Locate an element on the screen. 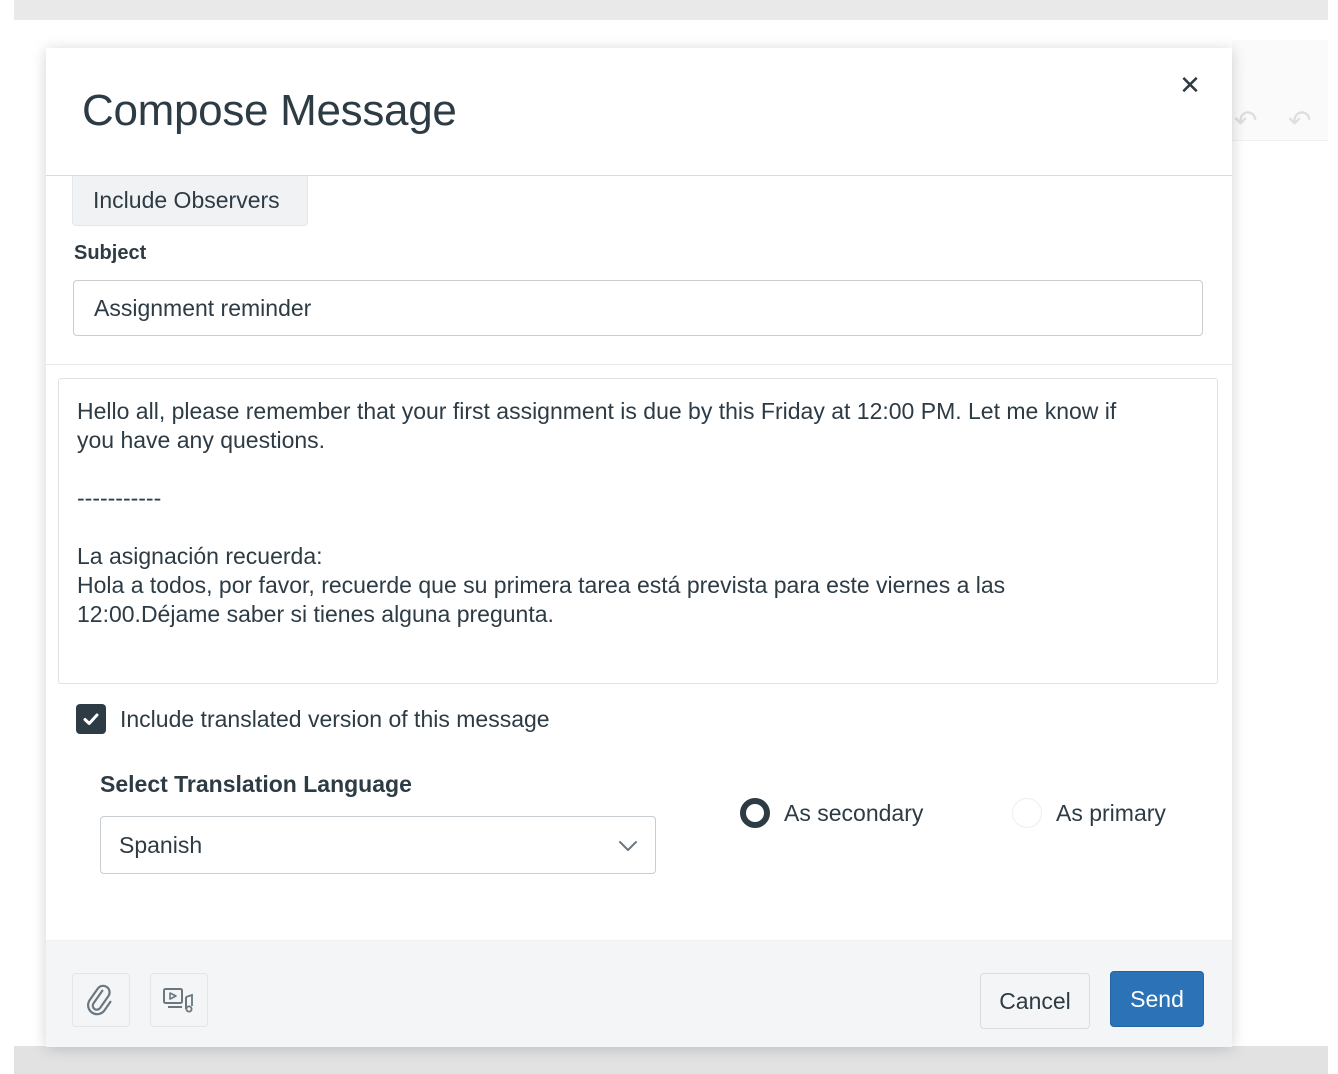 The width and height of the screenshot is (1338, 1074). subject-input is located at coordinates (638, 308).